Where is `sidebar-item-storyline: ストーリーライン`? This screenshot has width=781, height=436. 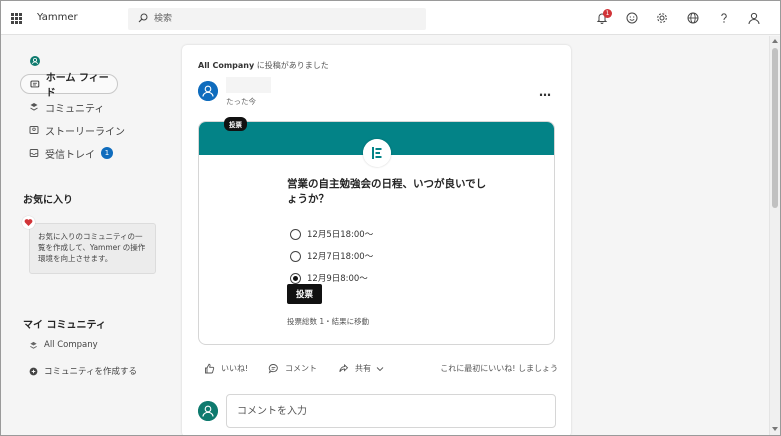 sidebar-item-storyline: ストーリーライン is located at coordinates (80, 130).